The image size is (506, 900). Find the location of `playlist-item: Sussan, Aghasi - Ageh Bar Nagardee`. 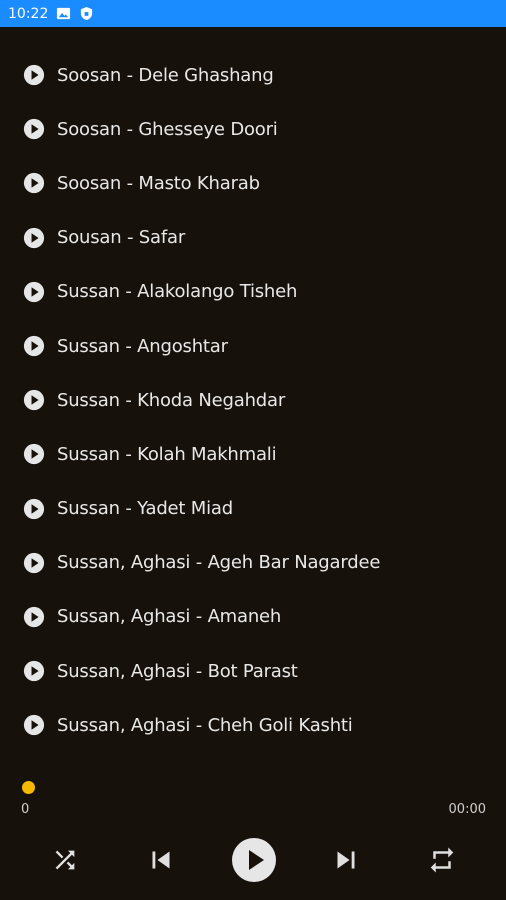

playlist-item: Sussan, Aghasi - Ageh Bar Nagardee is located at coordinates (253, 563).